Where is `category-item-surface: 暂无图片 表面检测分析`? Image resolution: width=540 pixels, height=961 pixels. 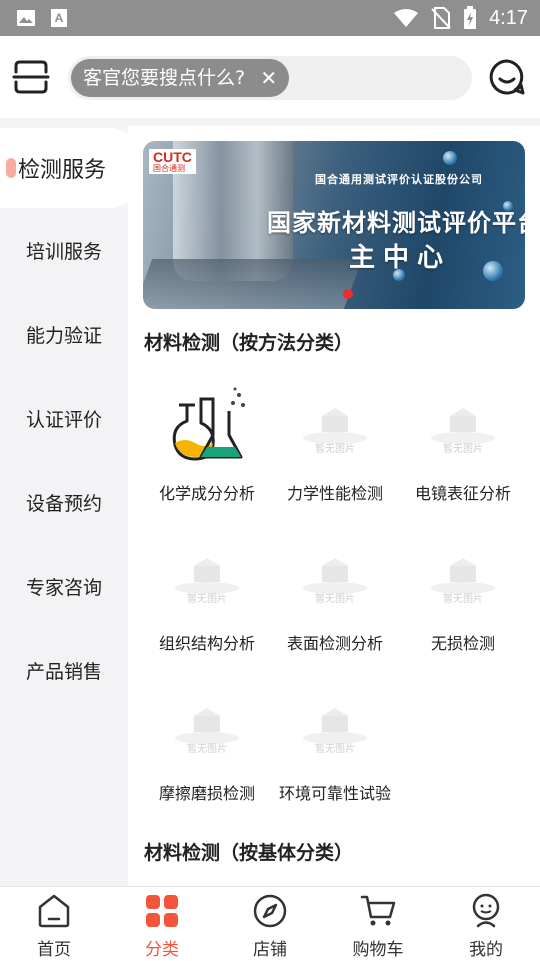 category-item-surface: 暂无图片 表面检测分析 is located at coordinates (335, 598).